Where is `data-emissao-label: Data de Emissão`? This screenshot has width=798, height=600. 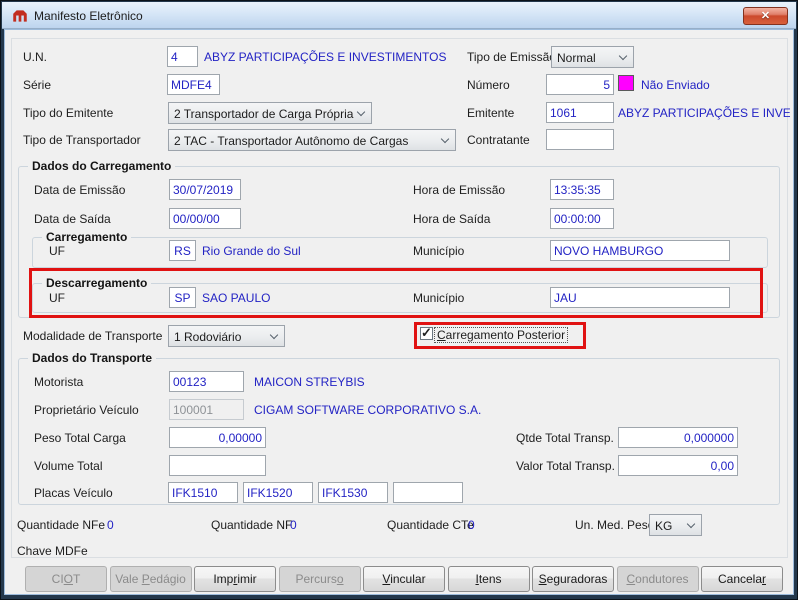
data-emissao-label: Data de Emissão is located at coordinates (80, 190).